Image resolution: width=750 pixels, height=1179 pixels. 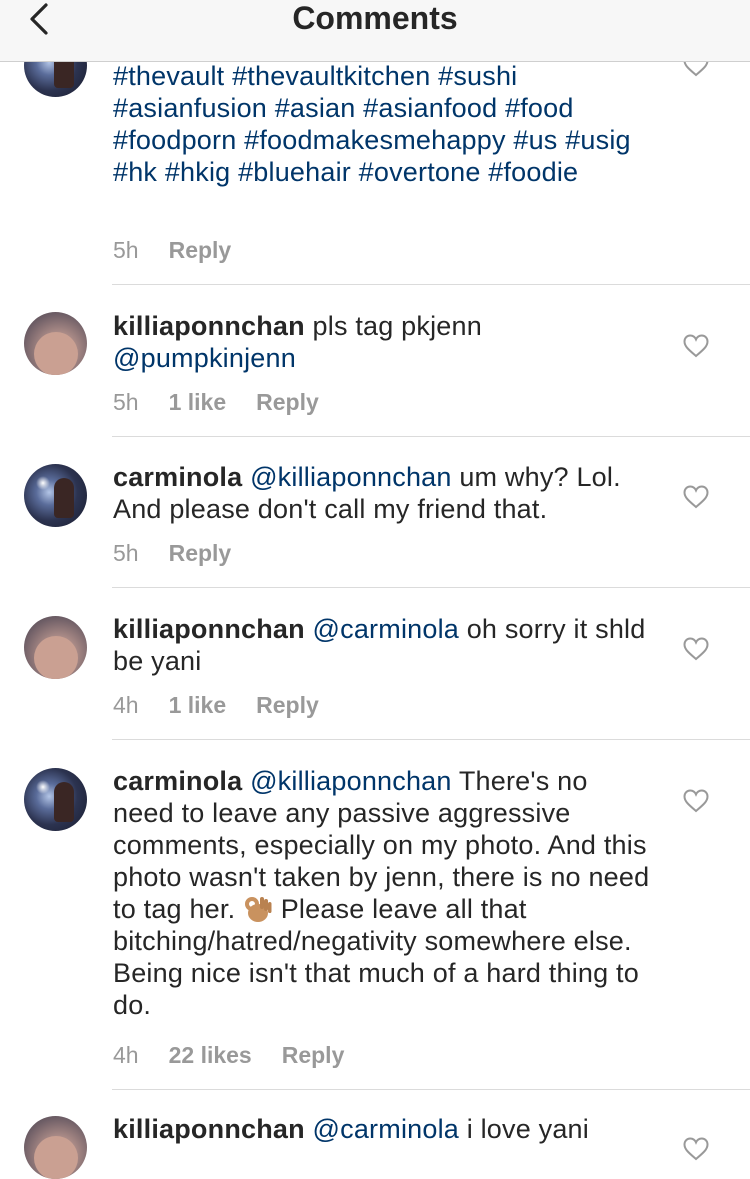 I want to click on page-title: Comments, so click(x=375, y=18).